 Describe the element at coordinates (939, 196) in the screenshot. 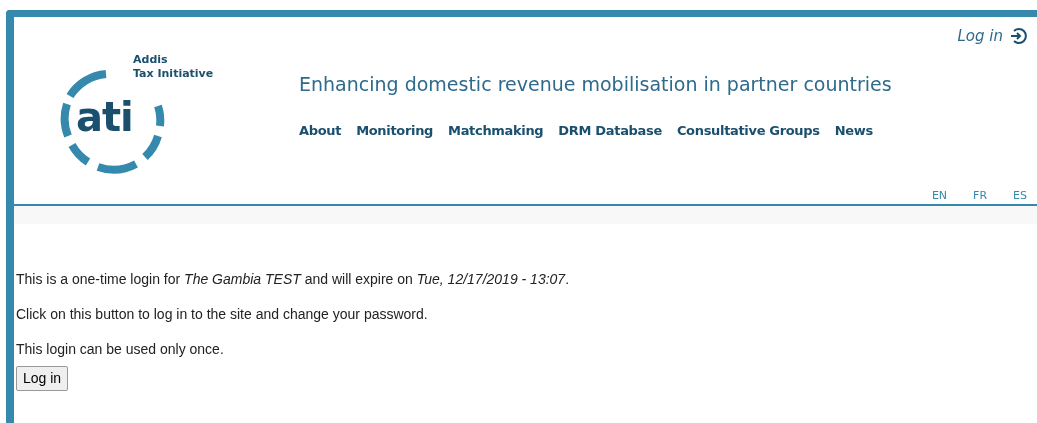

I see `language-link: EN` at that location.